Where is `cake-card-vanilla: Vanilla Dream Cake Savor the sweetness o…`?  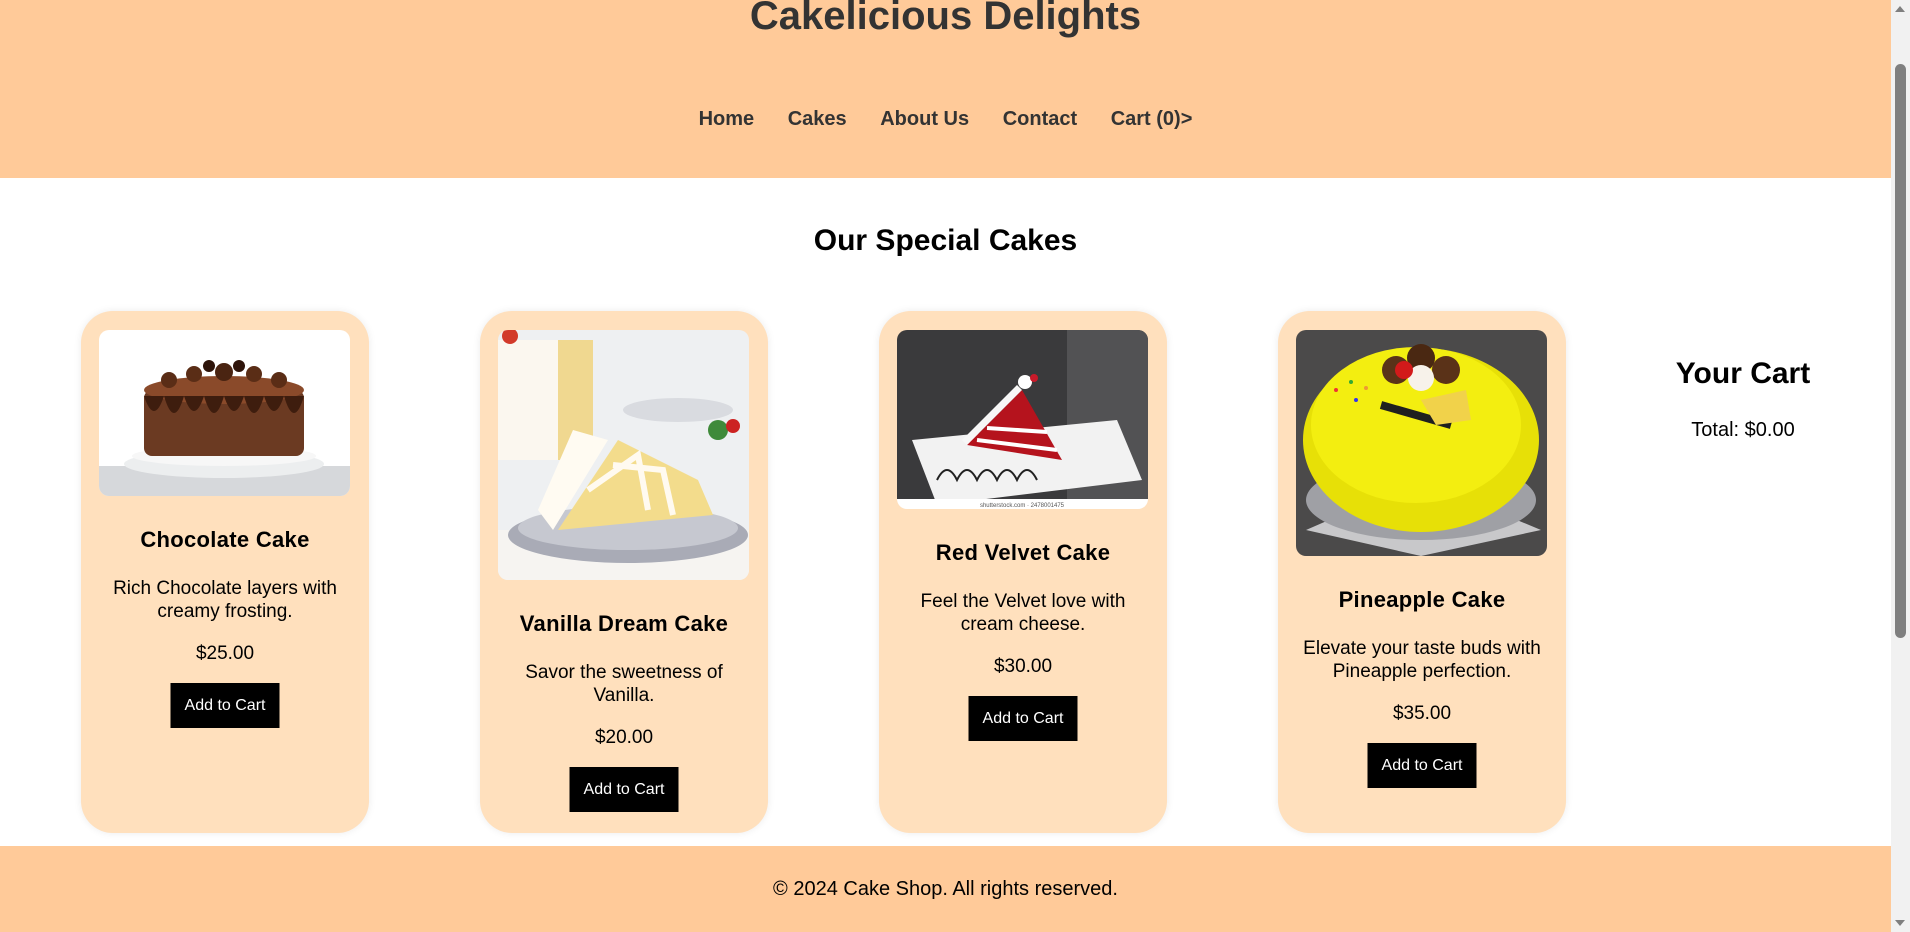
cake-card-vanilla: Vanilla Dream Cake Savor the sweetness o… is located at coordinates (624, 572).